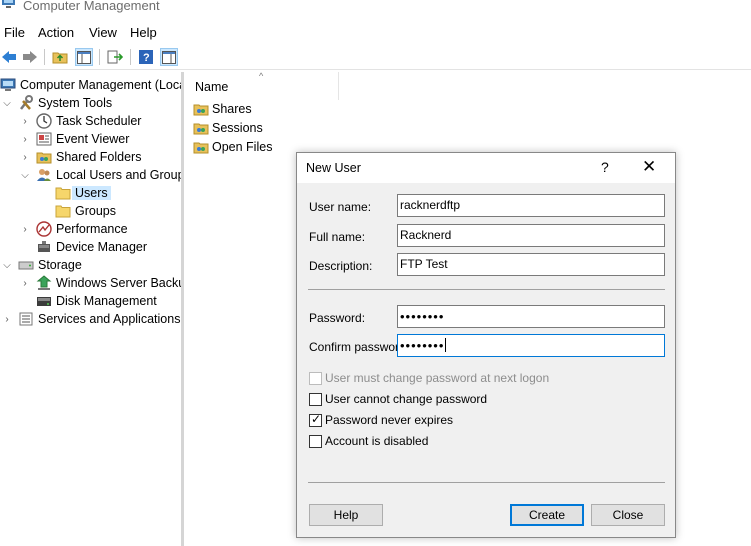 This screenshot has height=546, width=751. Describe the element at coordinates (56, 32) in the screenshot. I see `menu-action: Action` at that location.